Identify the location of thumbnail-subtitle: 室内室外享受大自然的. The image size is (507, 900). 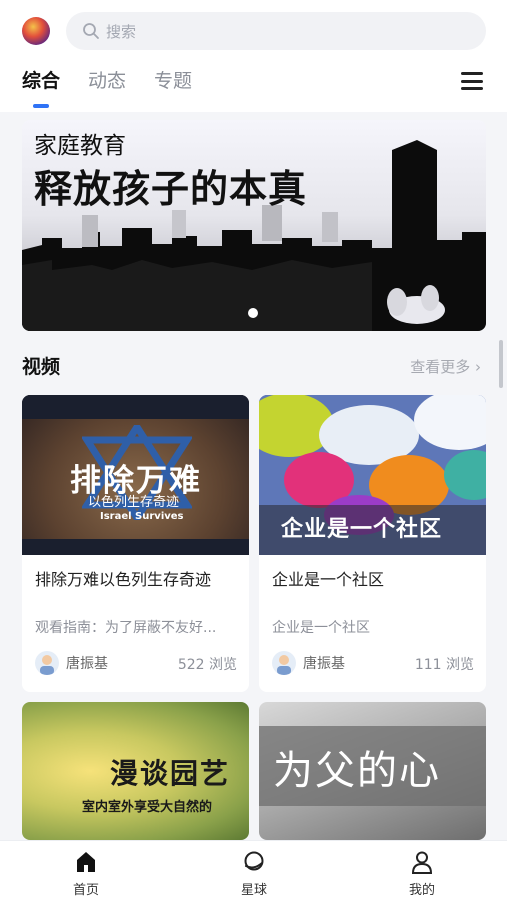
(147, 807).